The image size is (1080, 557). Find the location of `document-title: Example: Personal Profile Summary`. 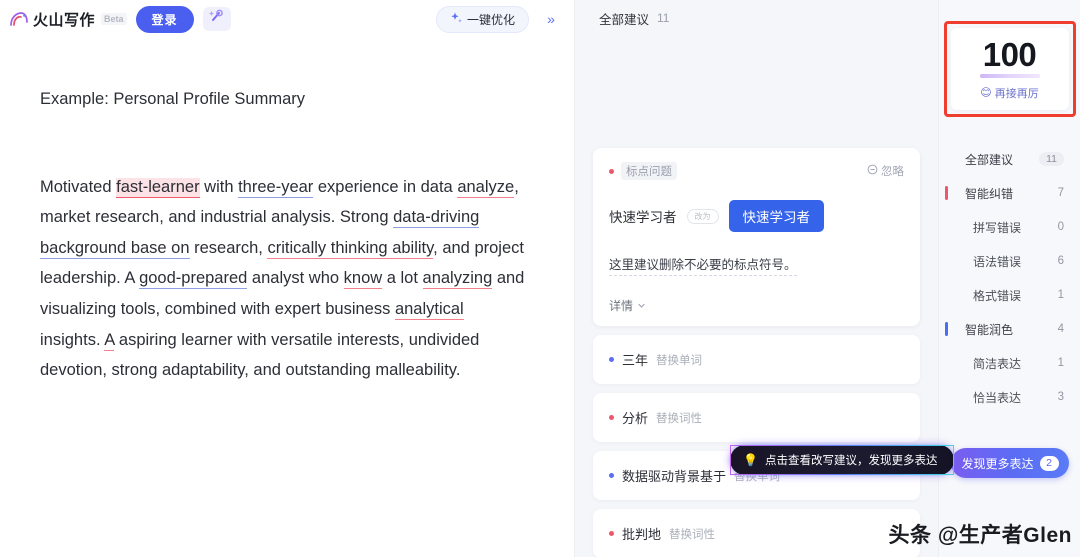

document-title: Example: Personal Profile Summary is located at coordinates (173, 99).